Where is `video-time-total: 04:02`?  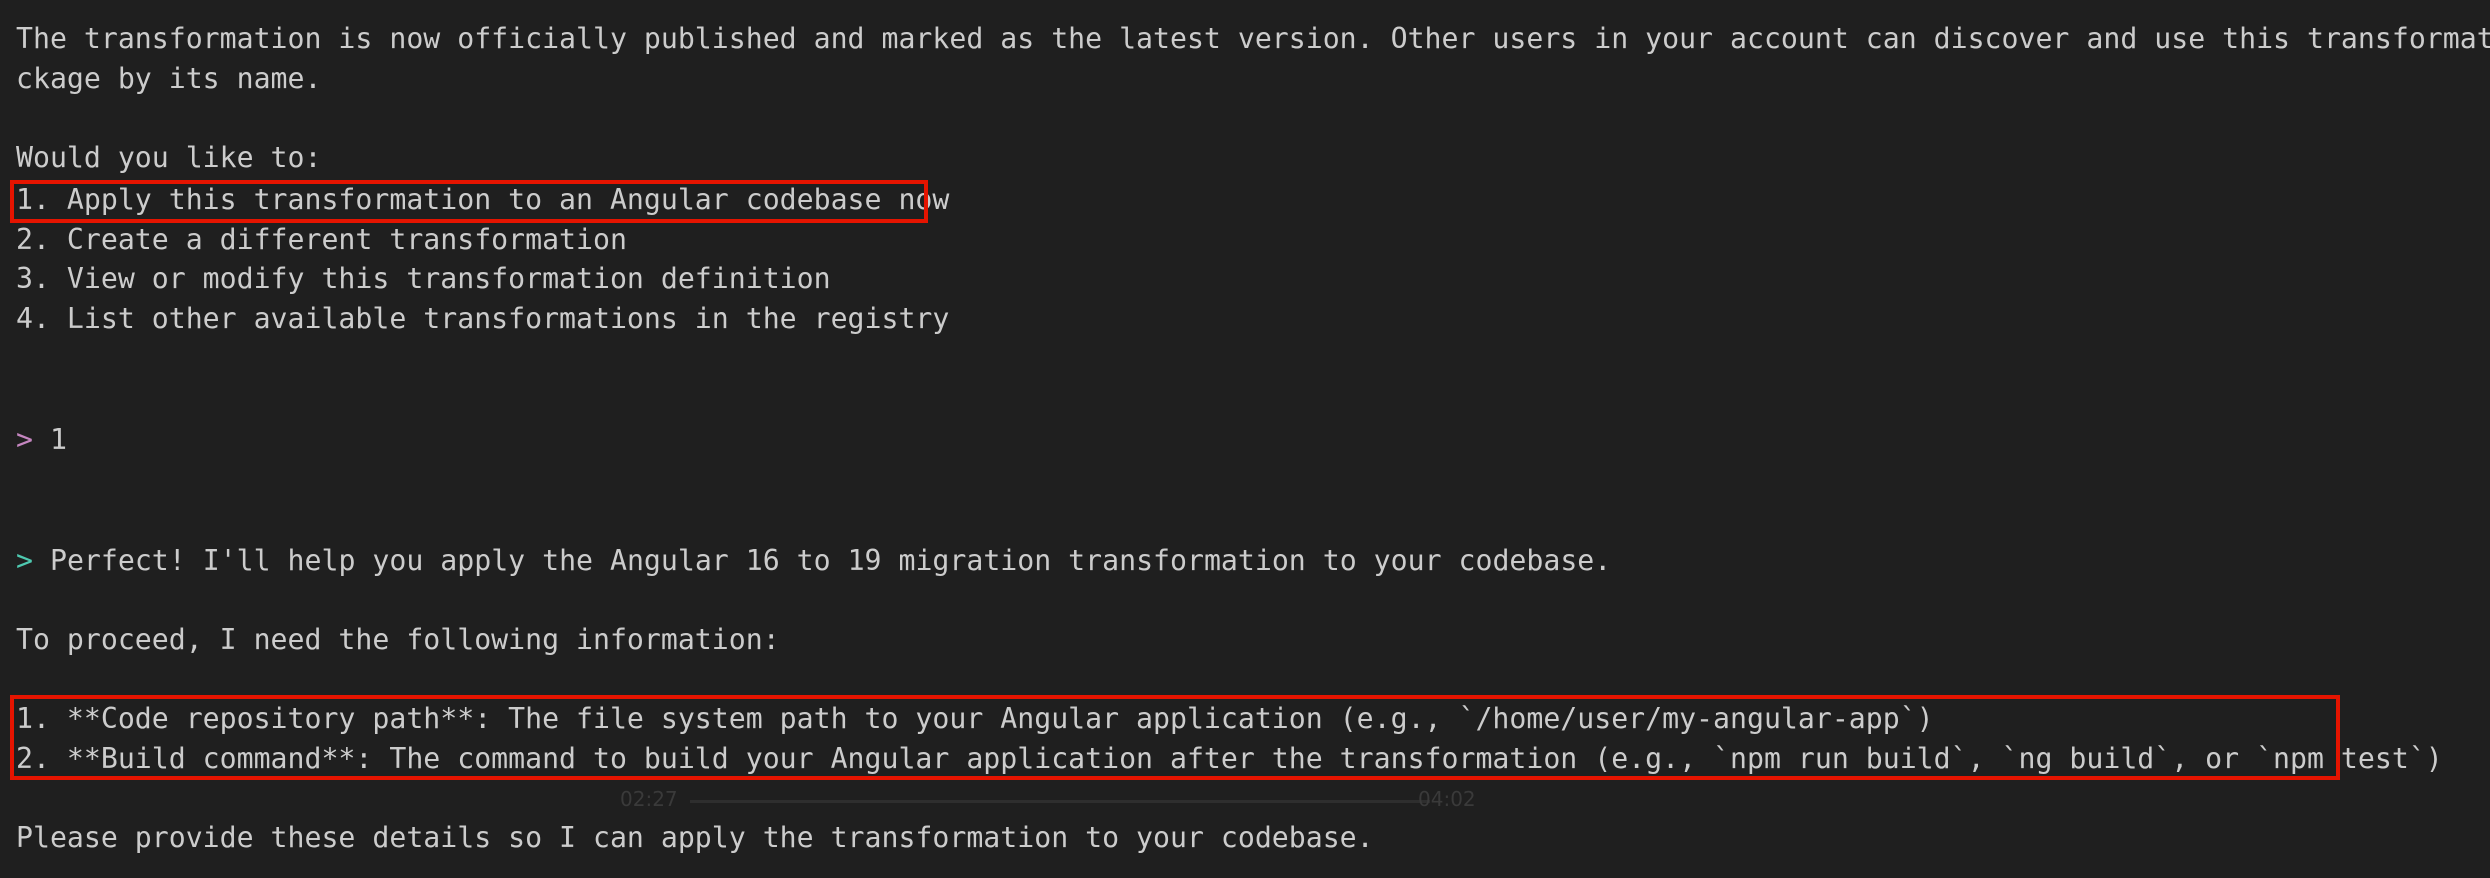
video-time-total: 04:02 is located at coordinates (1447, 799).